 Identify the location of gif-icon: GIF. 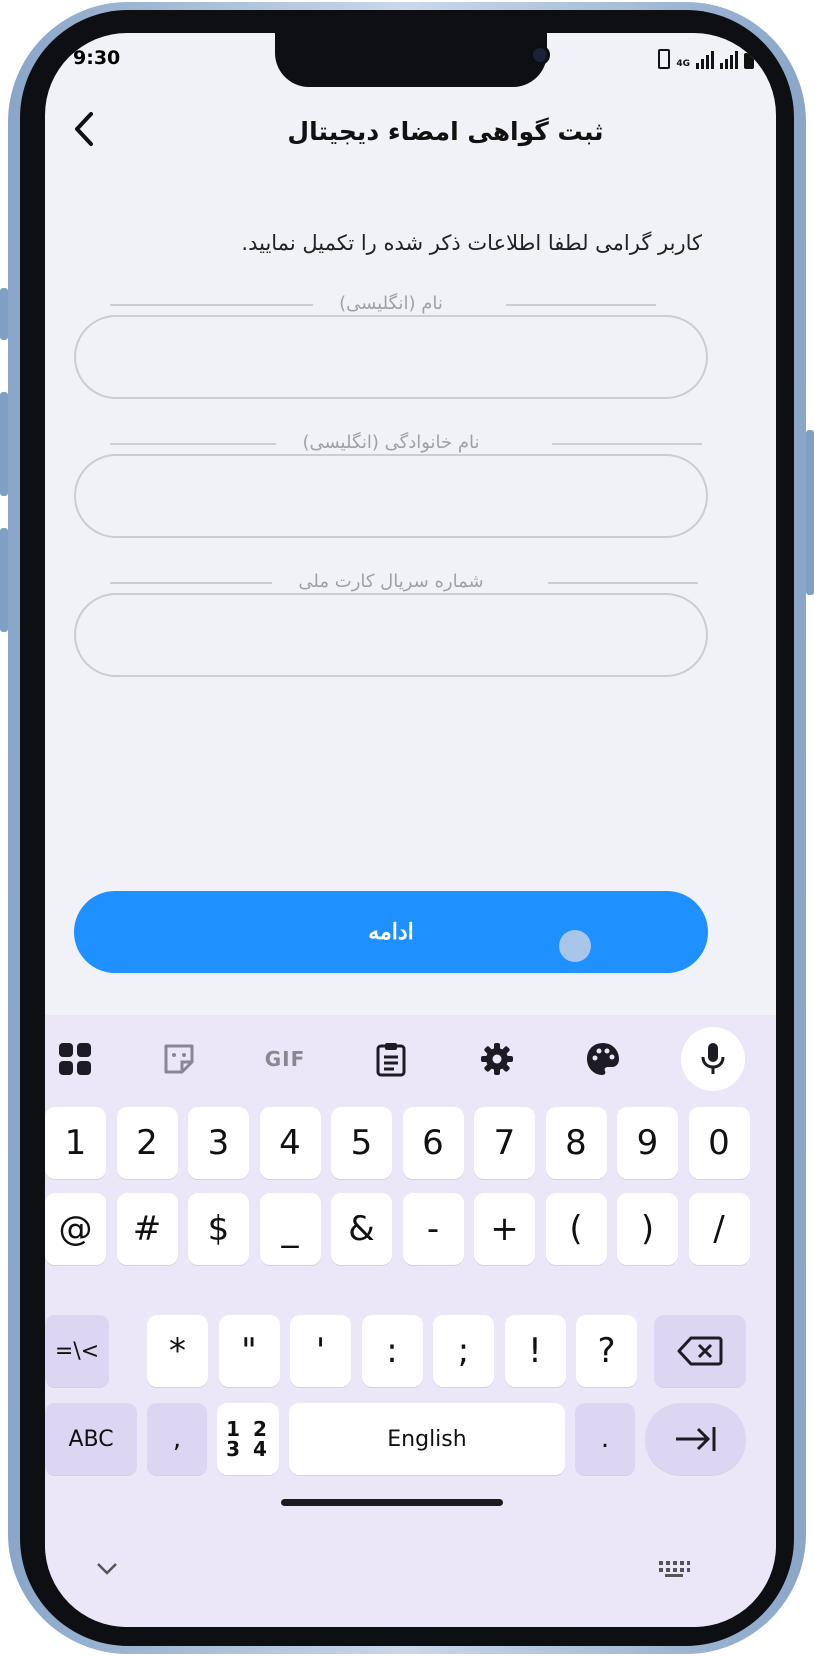
(285, 1059).